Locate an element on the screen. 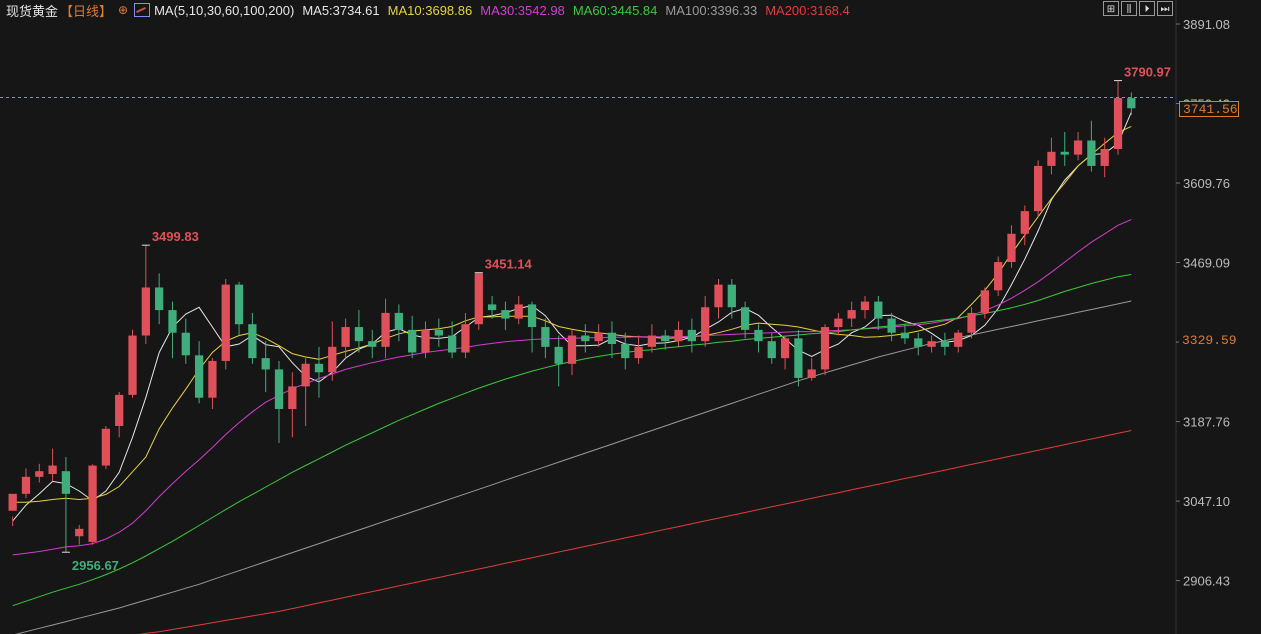  ma-indicator-icon is located at coordinates (142, 10).